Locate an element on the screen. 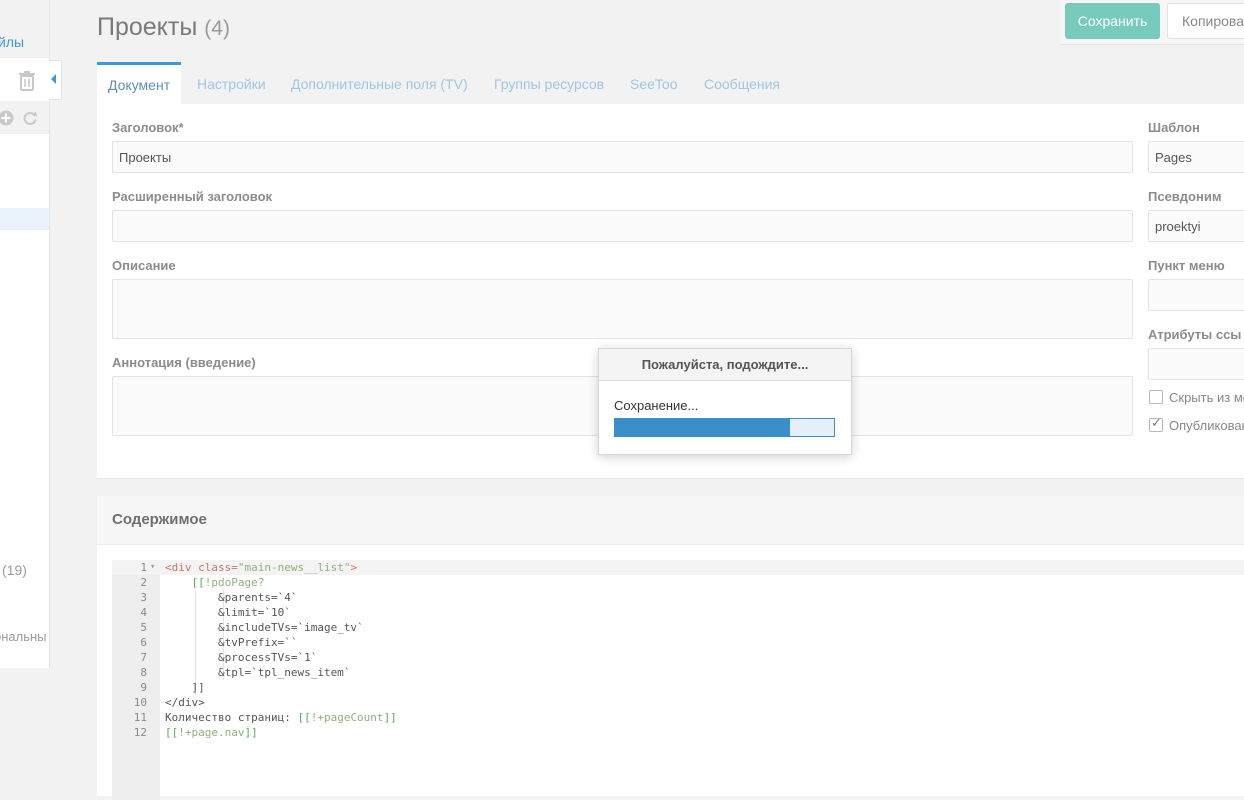 This screenshot has width=1244, height=800. published-checkbox: ✓ Опубликован is located at coordinates (1196, 424).